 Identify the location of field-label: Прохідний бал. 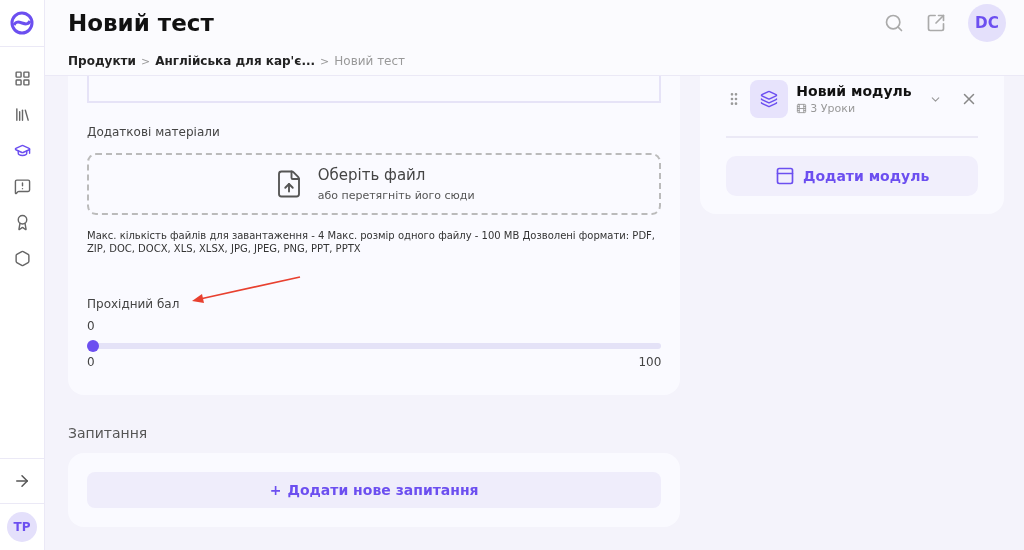
(134, 304).